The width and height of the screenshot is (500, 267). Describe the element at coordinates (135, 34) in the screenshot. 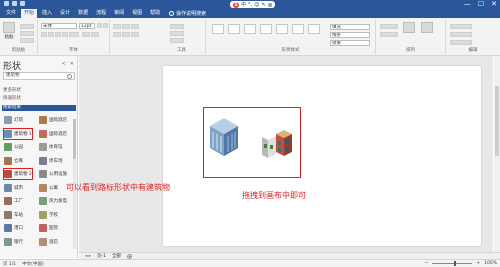

I see `bullets-button` at that location.